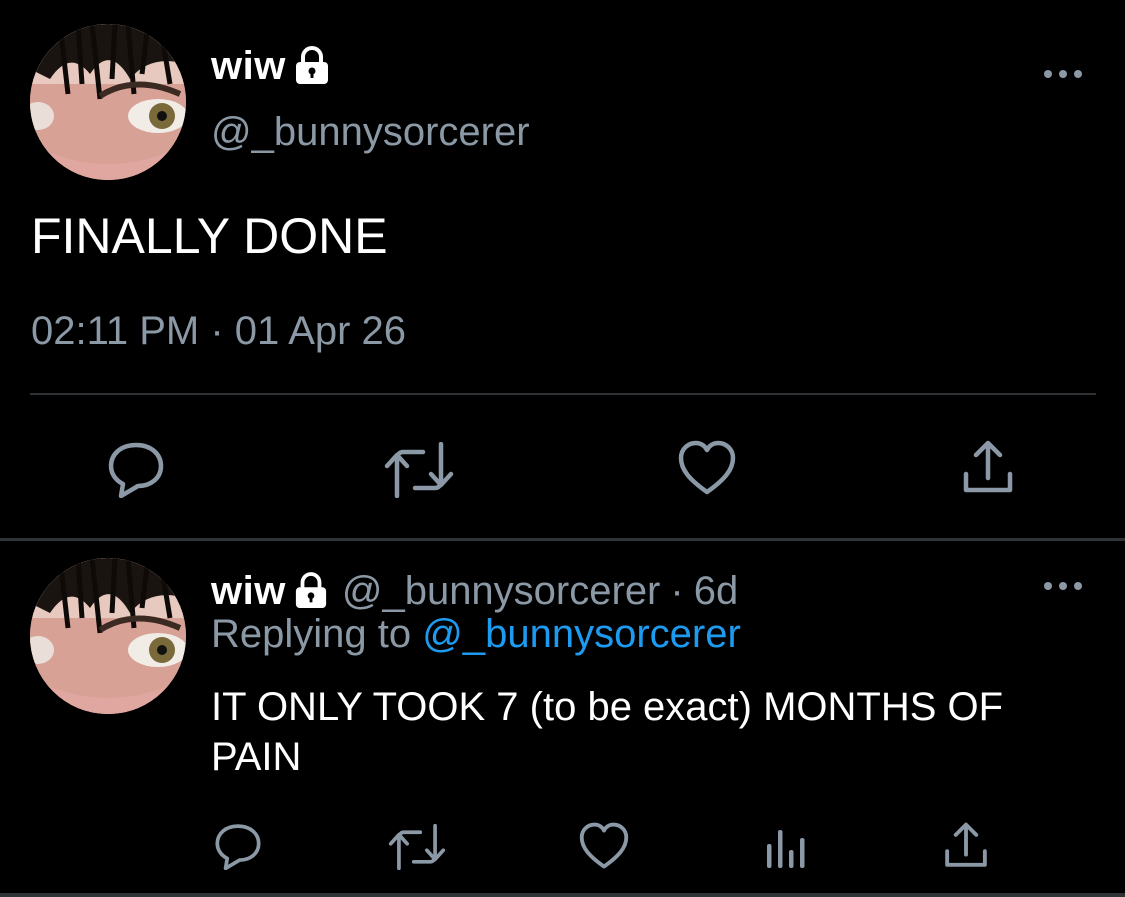  I want to click on bottom-divider, so click(562, 895).